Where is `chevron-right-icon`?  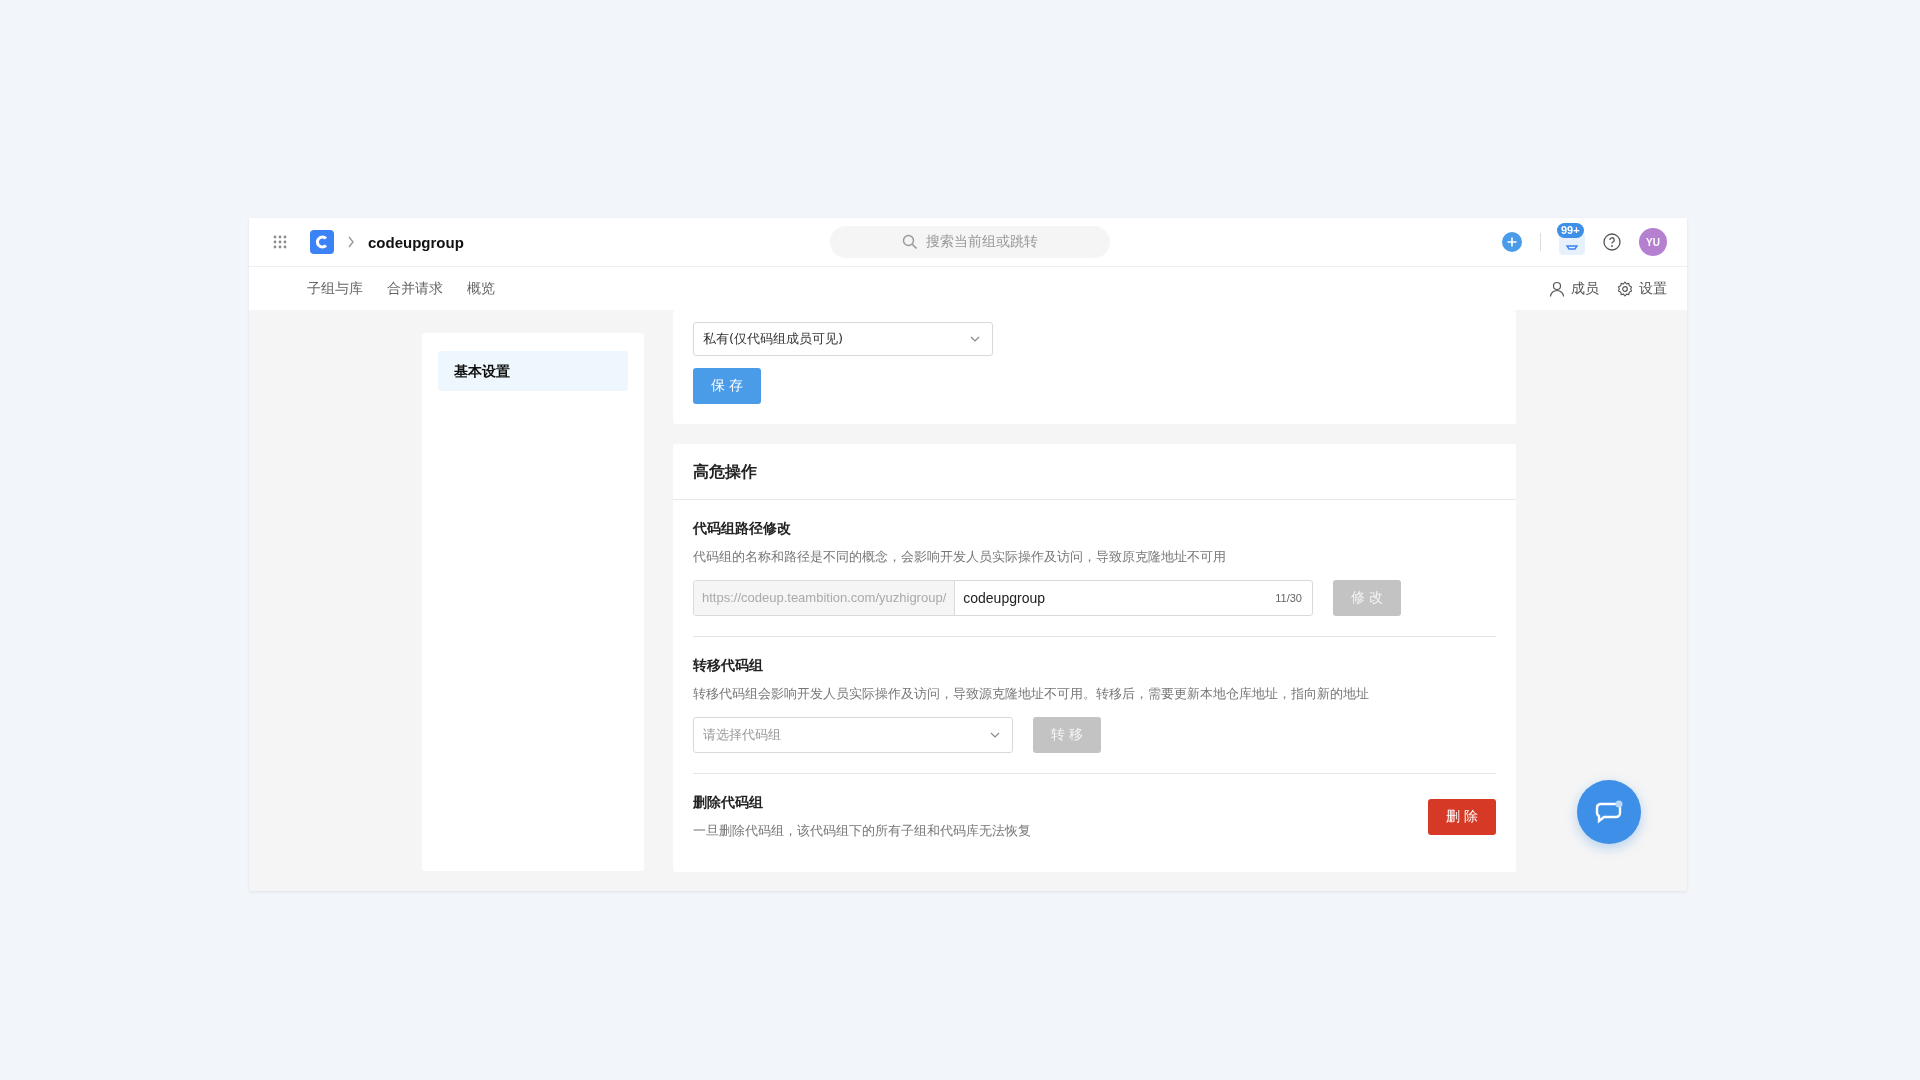
chevron-right-icon is located at coordinates (351, 242).